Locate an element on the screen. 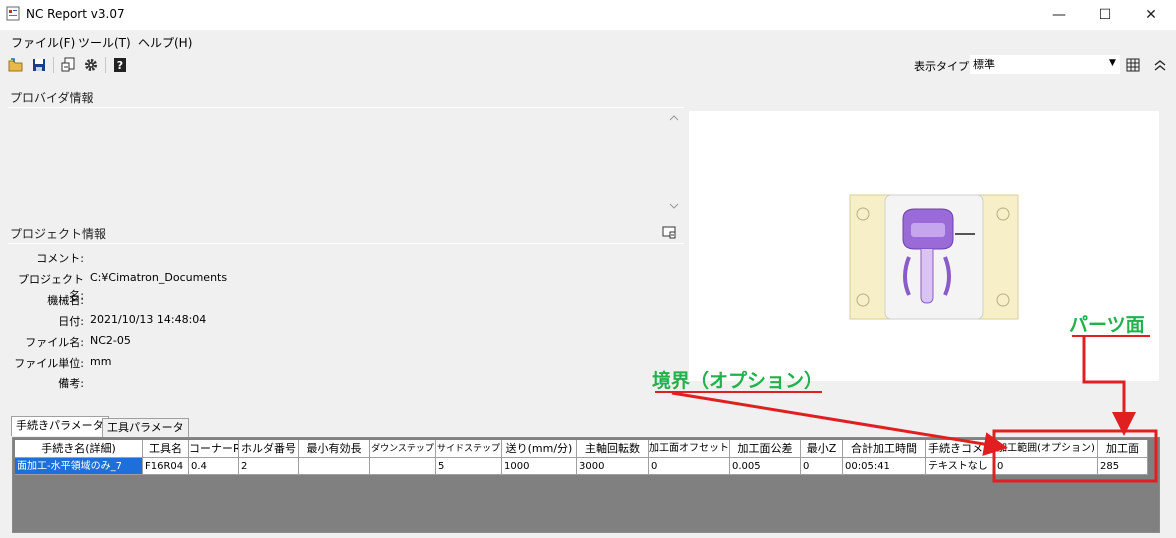 Image resolution: width=1176 pixels, height=538 pixels. grid-header: 加工面 is located at coordinates (1123, 449).